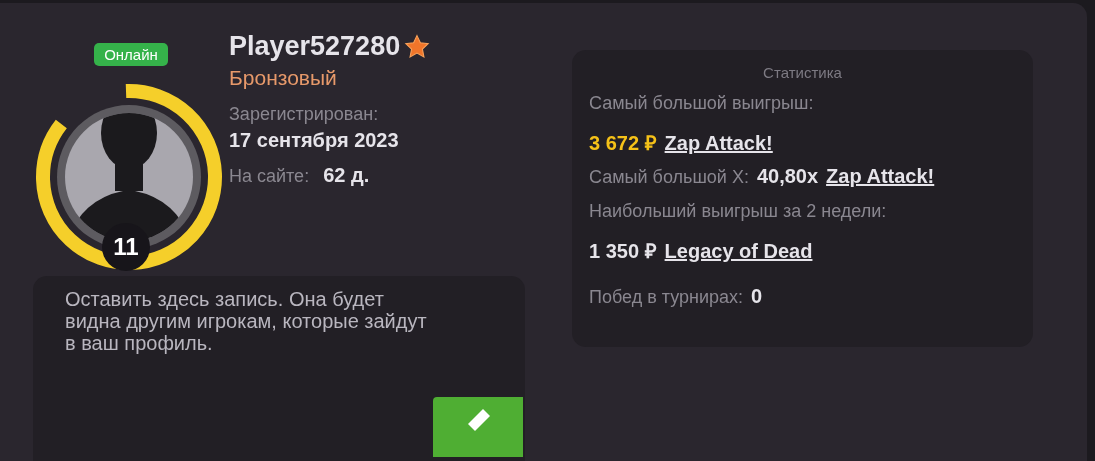 The height and width of the screenshot is (461, 1095). What do you see at coordinates (417, 46) in the screenshot?
I see `star-icon` at bounding box center [417, 46].